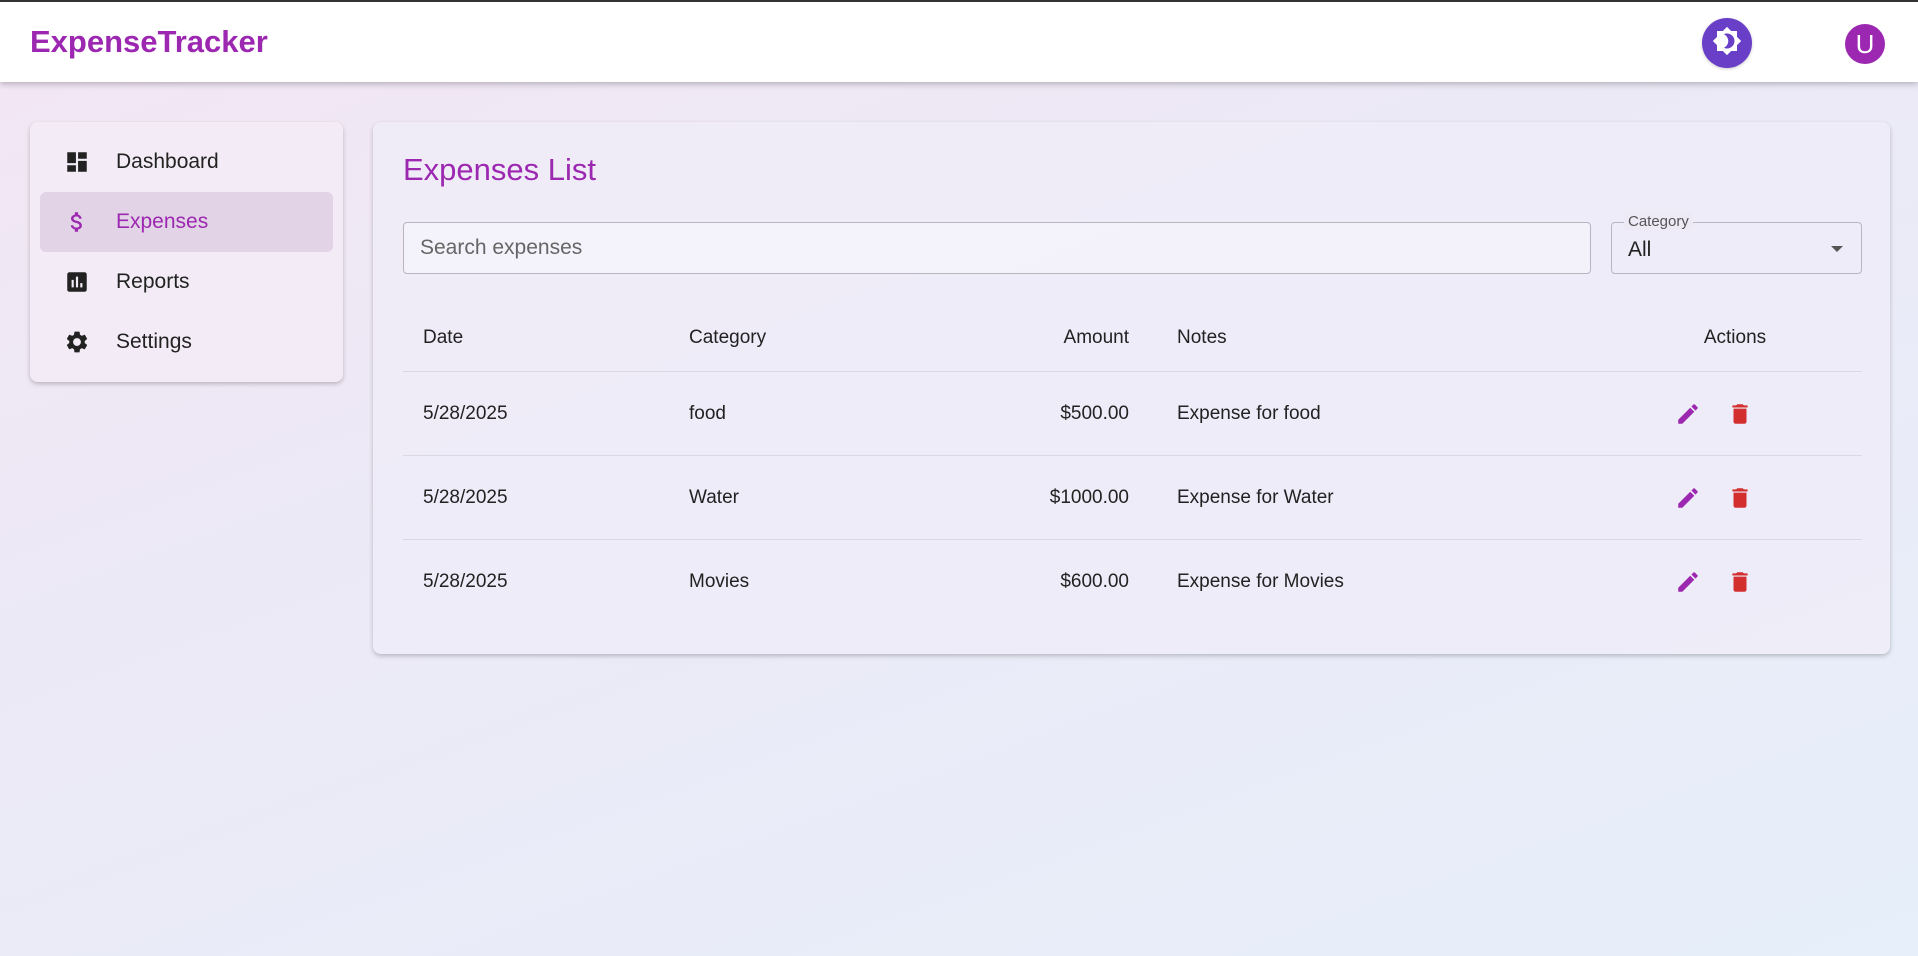  I want to click on sidebar-item-label: Expenses, so click(162, 221).